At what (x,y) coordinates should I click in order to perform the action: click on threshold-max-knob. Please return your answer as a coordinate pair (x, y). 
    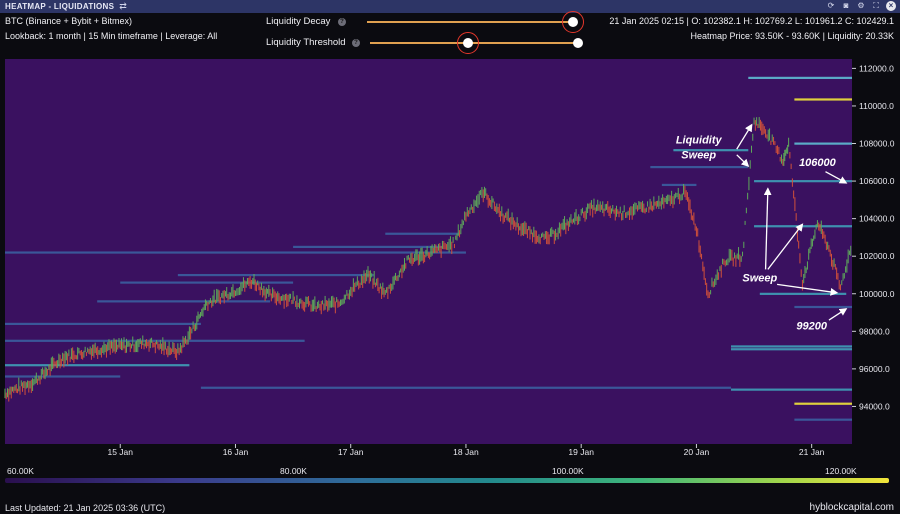
    Looking at the image, I should click on (578, 43).